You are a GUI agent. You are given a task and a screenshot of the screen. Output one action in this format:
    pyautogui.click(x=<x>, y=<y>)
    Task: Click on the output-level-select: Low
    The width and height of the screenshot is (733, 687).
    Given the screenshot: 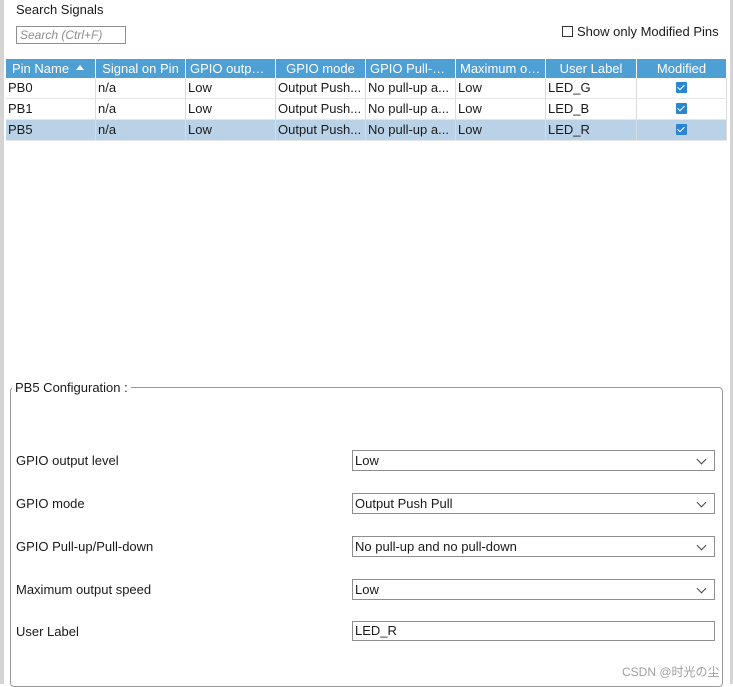 What is the action you would take?
    pyautogui.click(x=533, y=460)
    